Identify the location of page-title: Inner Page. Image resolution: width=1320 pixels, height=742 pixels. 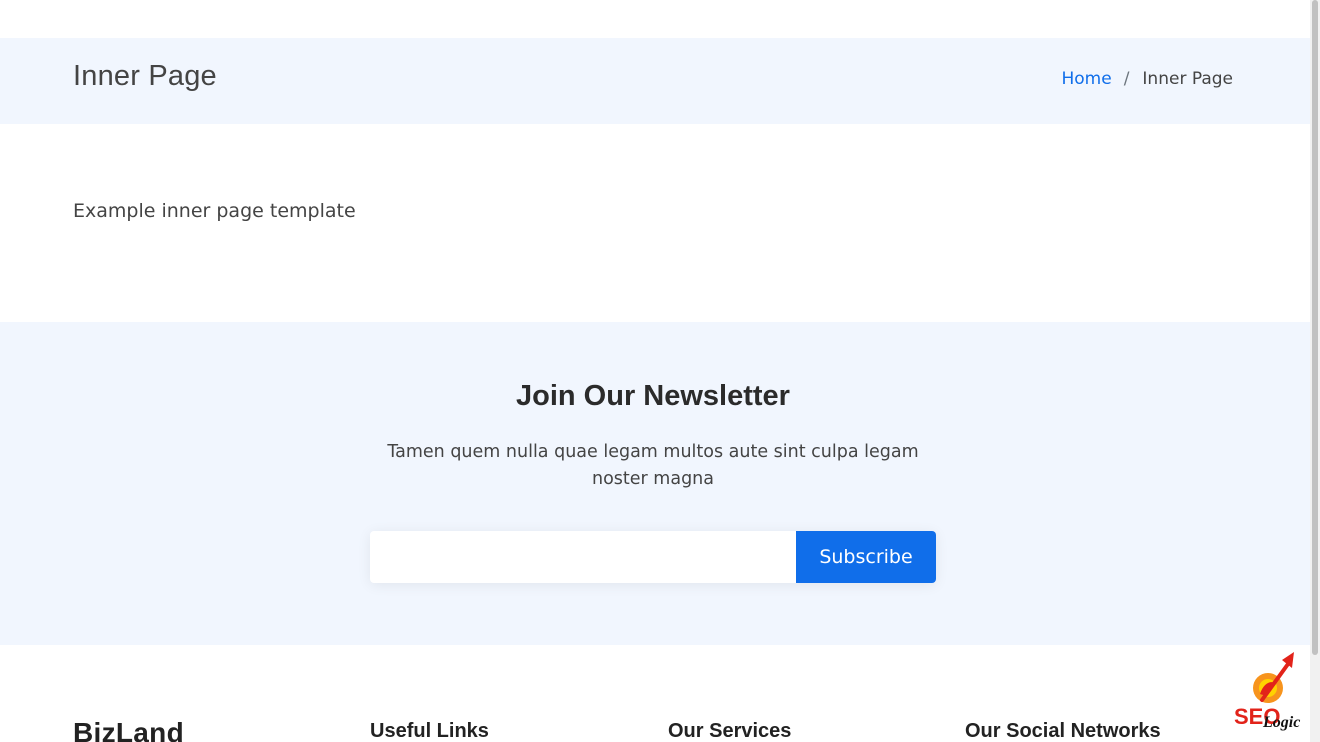
(145, 76).